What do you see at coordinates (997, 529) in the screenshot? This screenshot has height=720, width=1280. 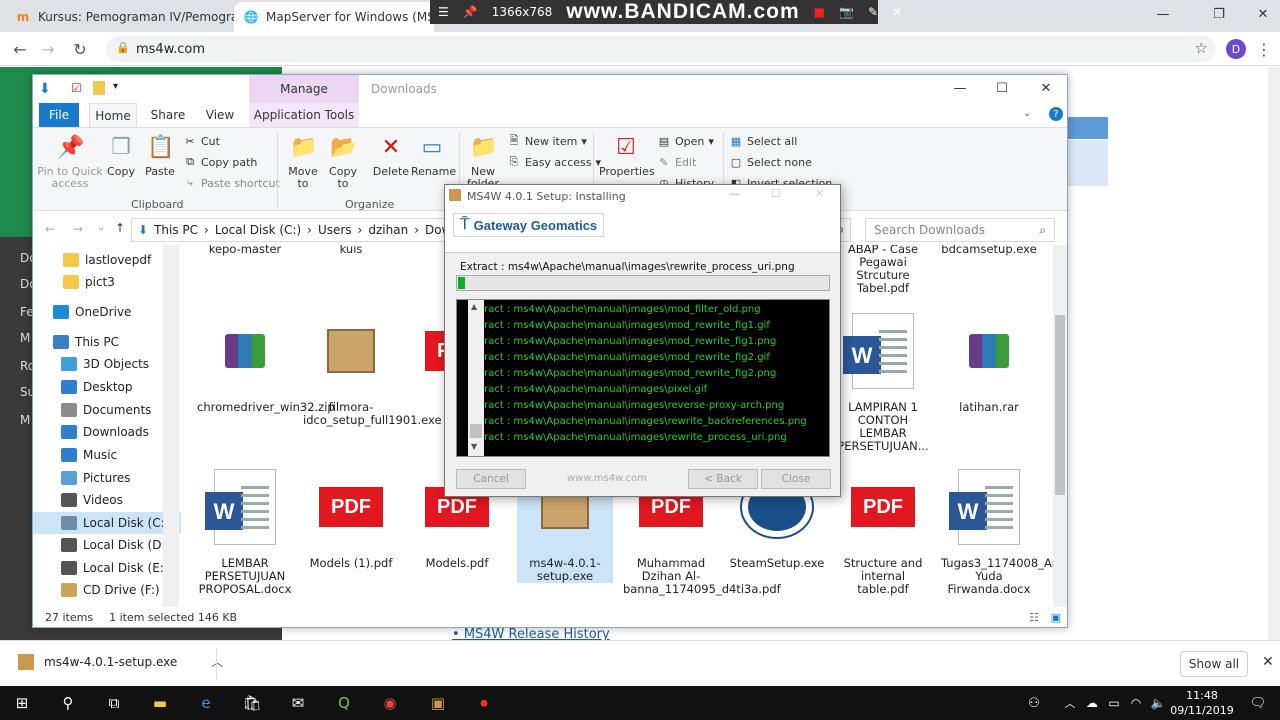 I see `file-item: W Tugas3_1174008_Arjun Yuda Firwanda.docx` at bounding box center [997, 529].